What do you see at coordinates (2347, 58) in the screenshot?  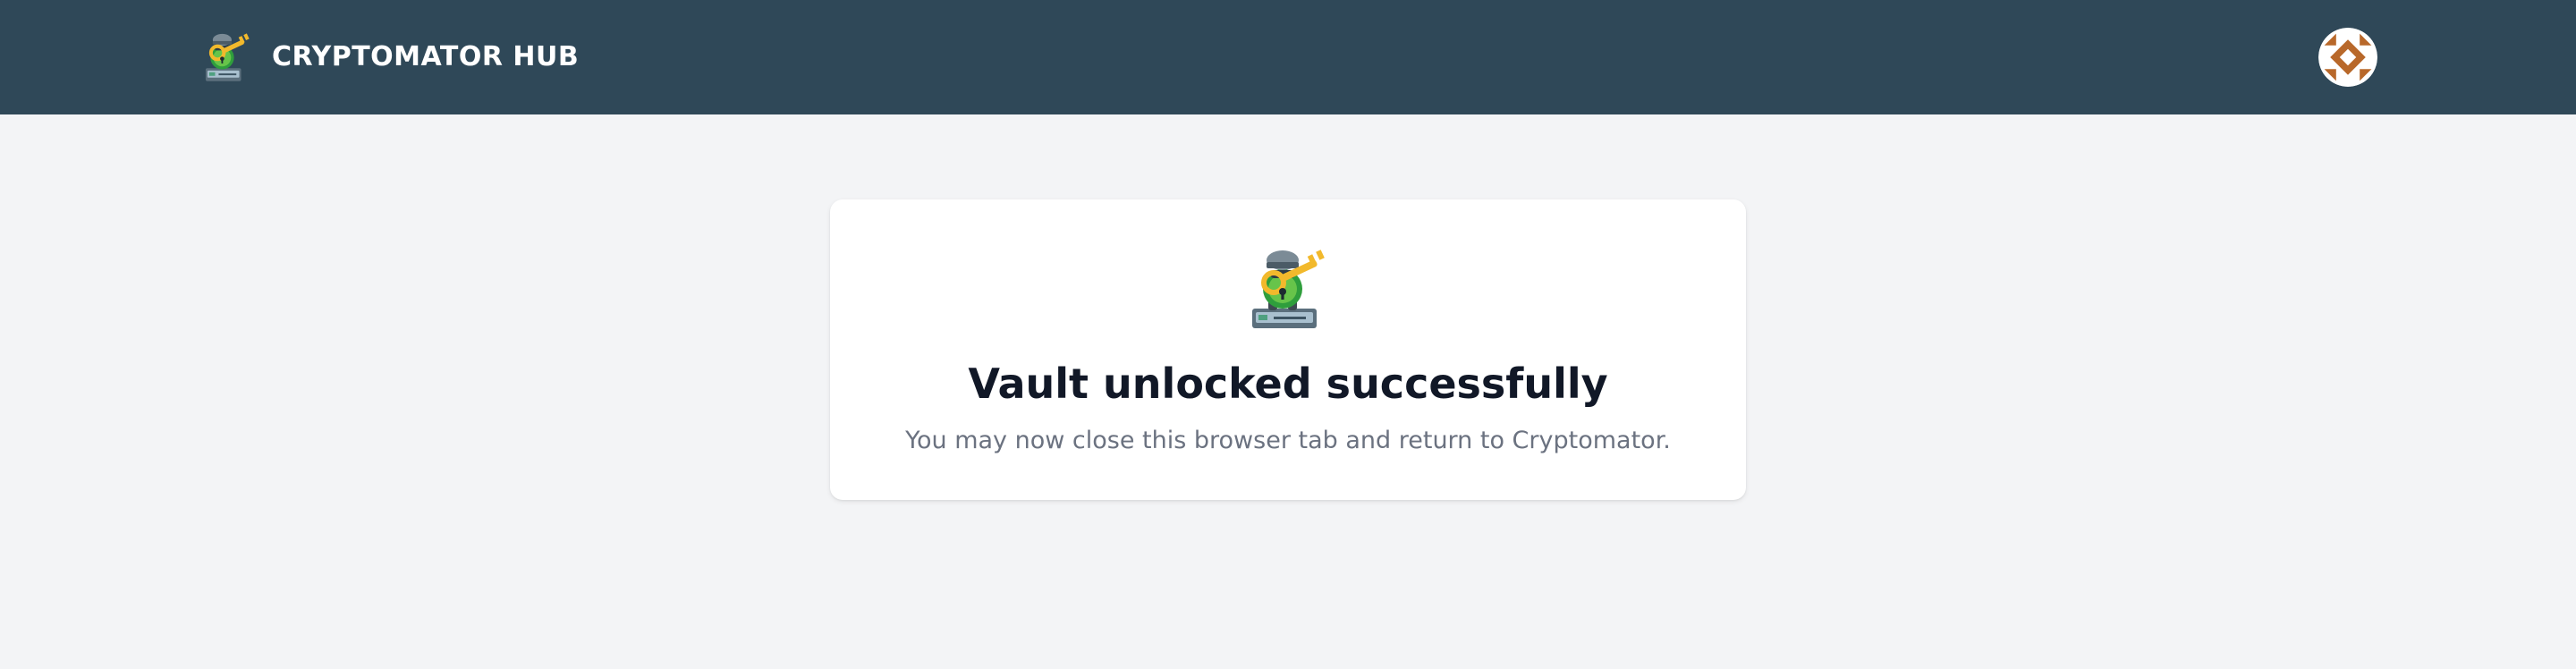 I see `user-avatar-icon` at bounding box center [2347, 58].